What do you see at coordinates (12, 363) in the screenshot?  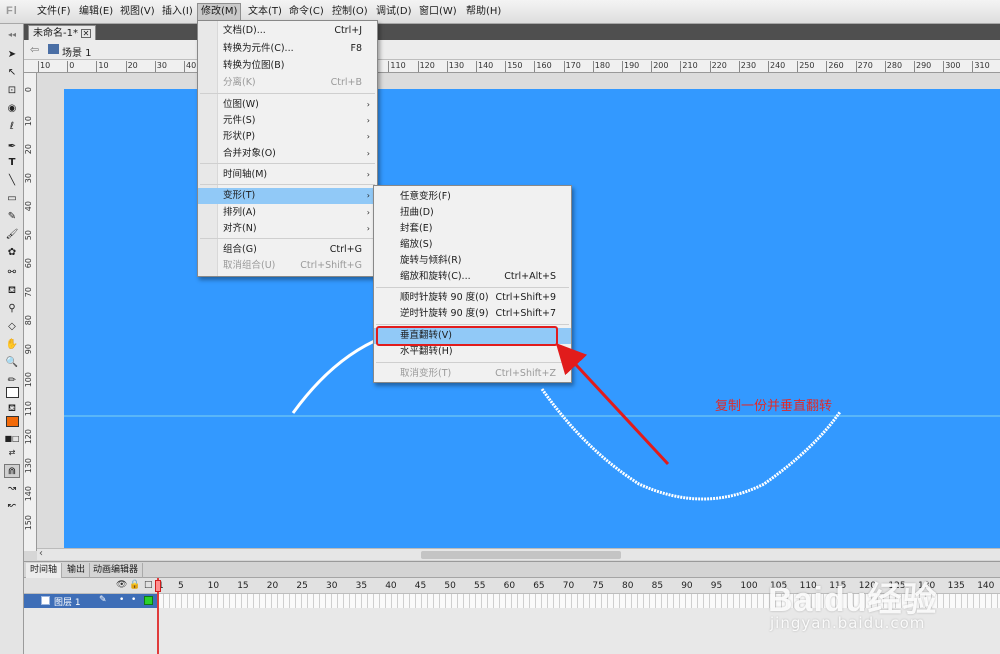 I see `zoom-tool-icon: 🔍` at bounding box center [12, 363].